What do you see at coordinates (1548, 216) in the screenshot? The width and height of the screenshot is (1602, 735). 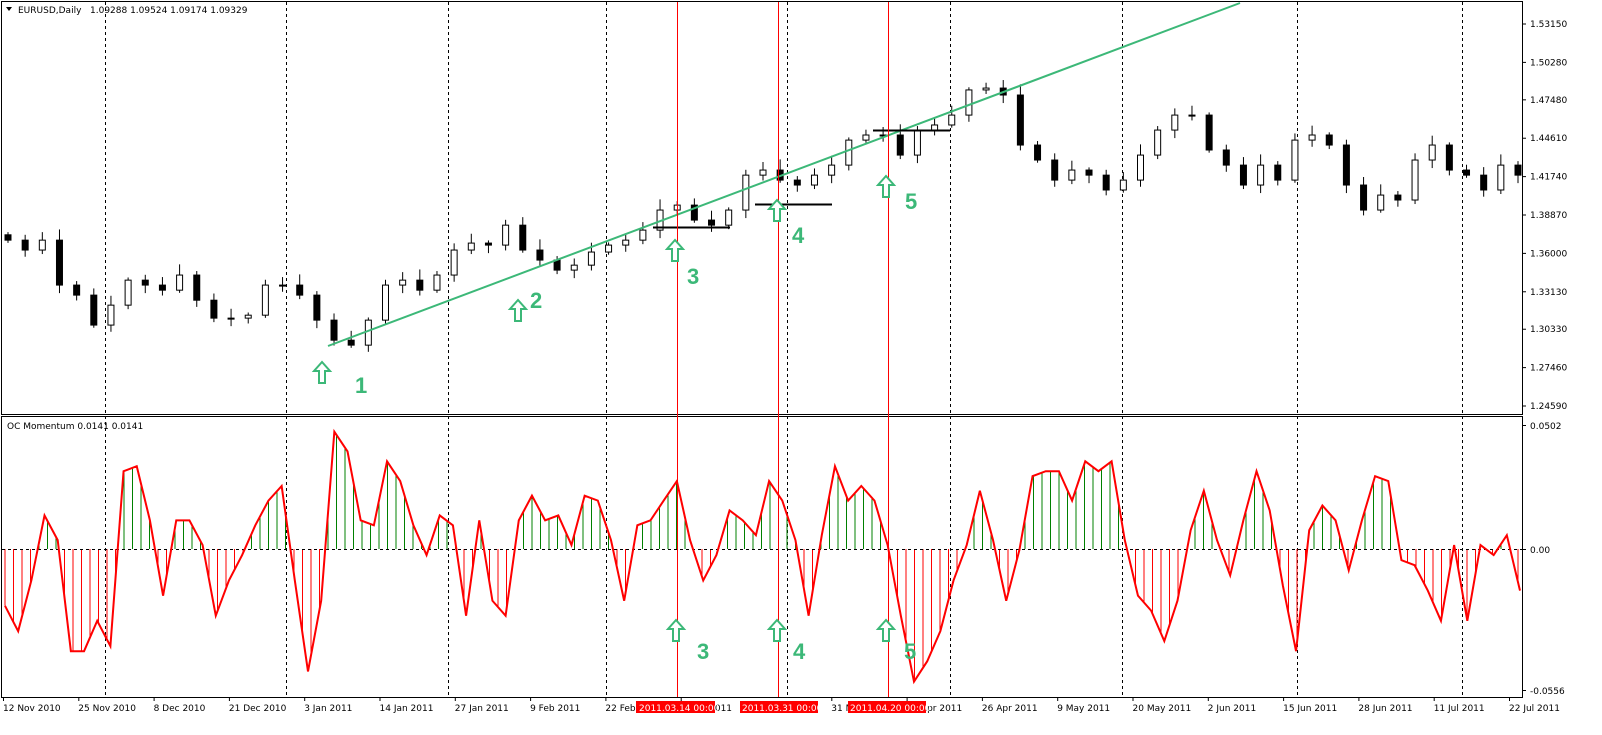 I see `price-tick: 1.38870` at bounding box center [1548, 216].